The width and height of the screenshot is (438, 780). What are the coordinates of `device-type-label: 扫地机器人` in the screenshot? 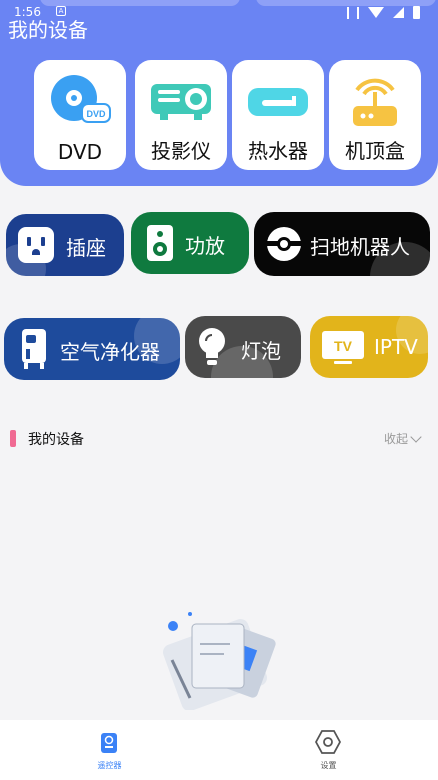 It's located at (360, 247).